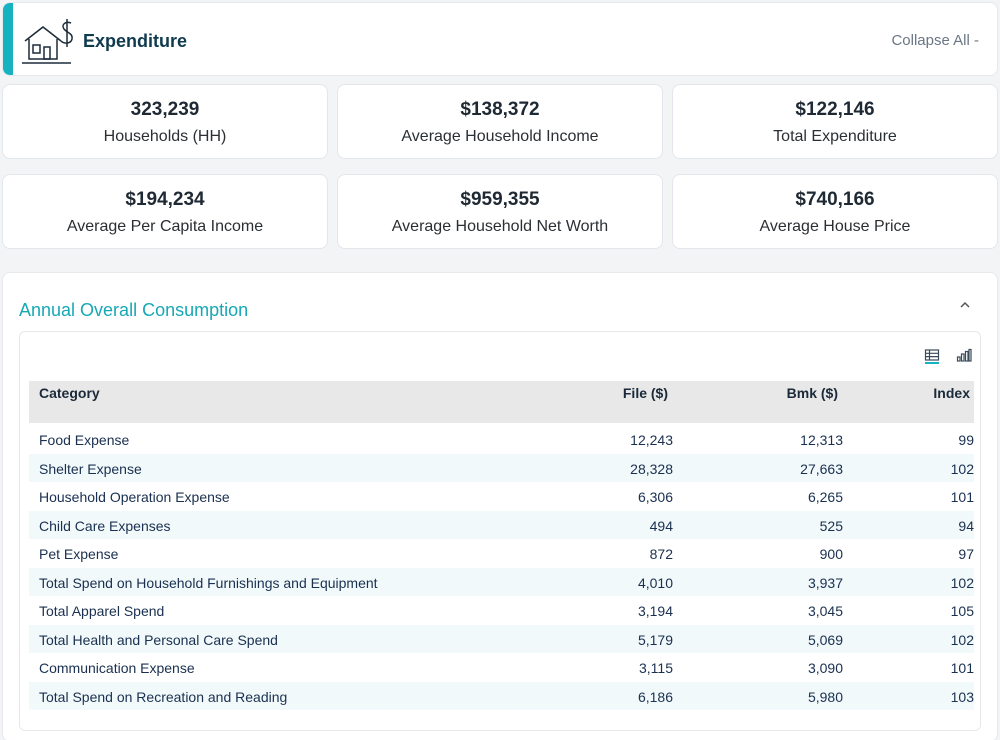 The height and width of the screenshot is (740, 1000). Describe the element at coordinates (966, 554) in the screenshot. I see `cell-index: 97` at that location.